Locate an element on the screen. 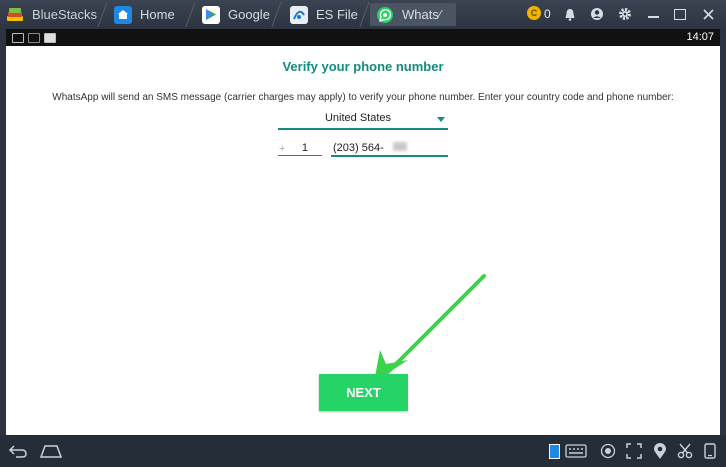 The width and height of the screenshot is (726, 467). maximize-icon is located at coordinates (680, 14).